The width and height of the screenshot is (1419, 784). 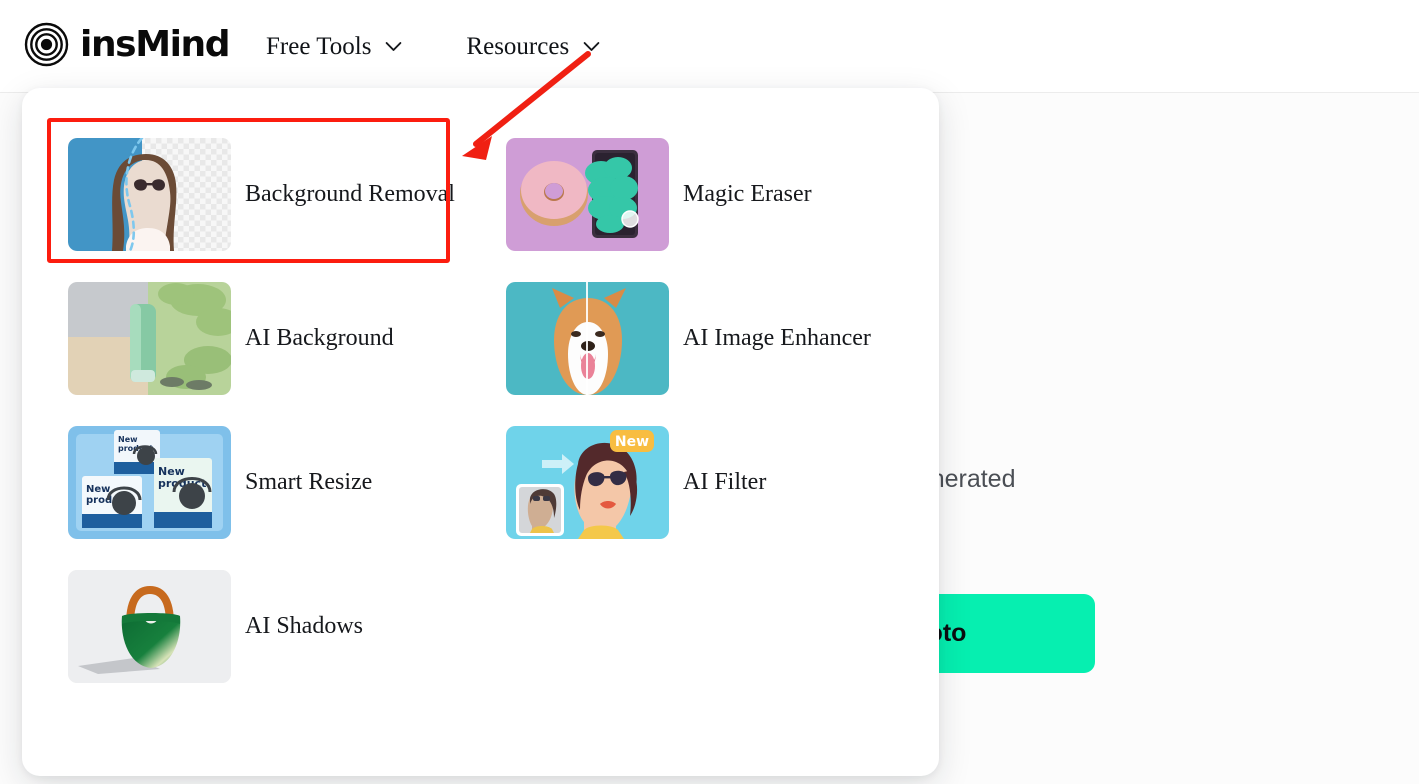 I want to click on tool-item-label: AI Shadows, so click(x=304, y=625).